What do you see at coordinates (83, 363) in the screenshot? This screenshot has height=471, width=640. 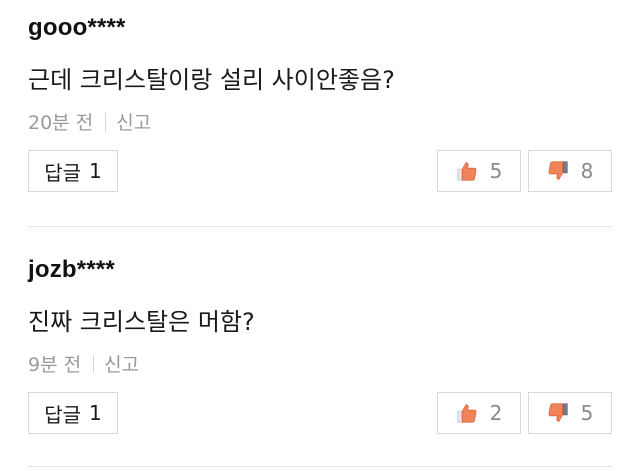 I see `comment-meta: 9분 전 신고` at bounding box center [83, 363].